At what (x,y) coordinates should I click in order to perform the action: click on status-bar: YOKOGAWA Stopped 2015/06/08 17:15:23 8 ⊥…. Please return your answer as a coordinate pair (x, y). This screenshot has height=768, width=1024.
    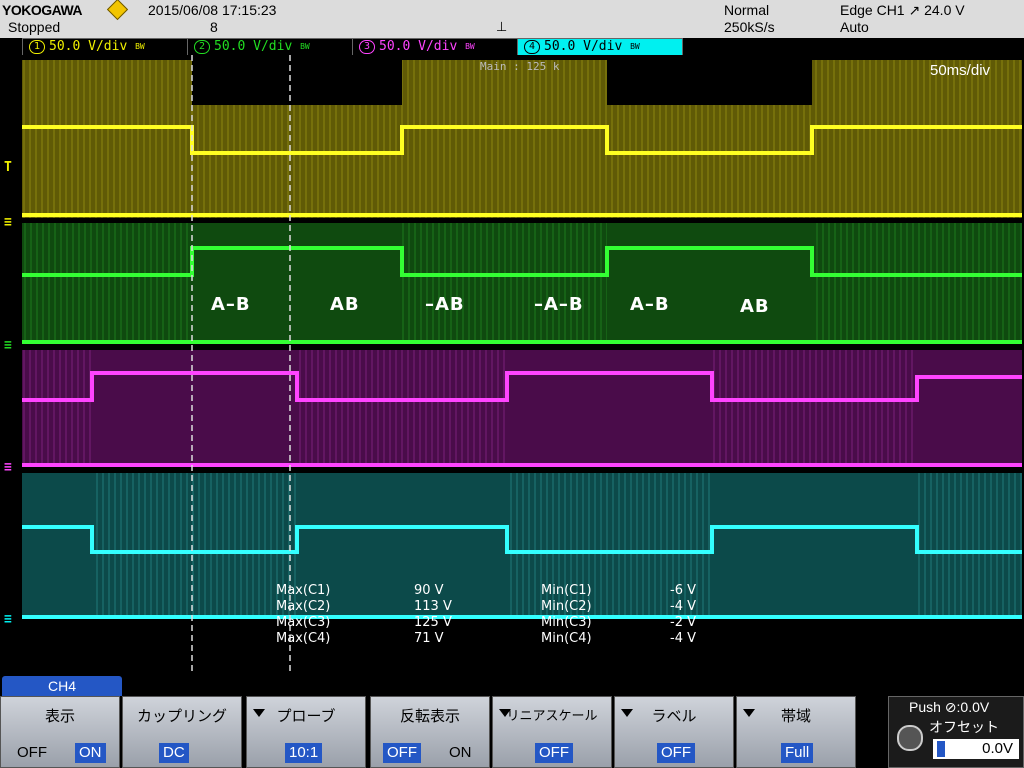
    Looking at the image, I should click on (512, 19).